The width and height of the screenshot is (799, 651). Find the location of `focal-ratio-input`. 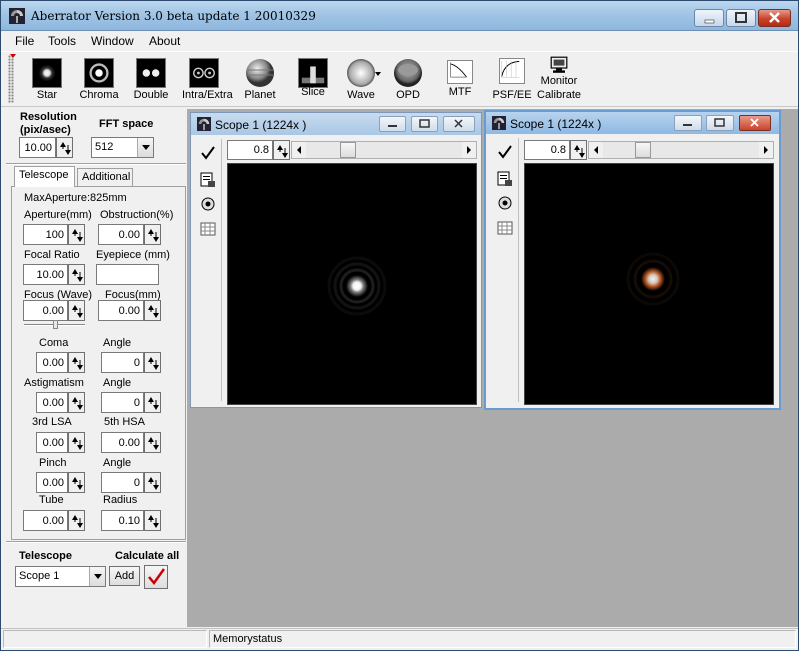

focal-ratio-input is located at coordinates (45, 274).